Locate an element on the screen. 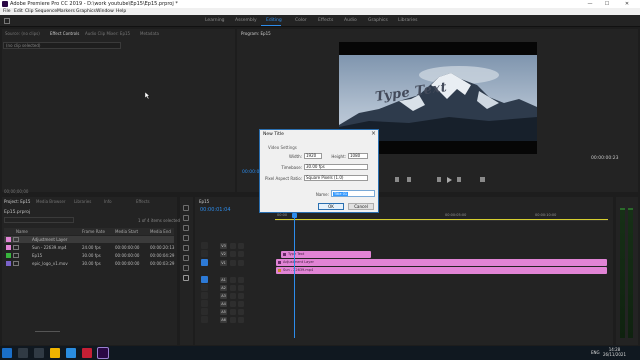  tab-program: Program: Ep15 is located at coordinates (256, 33).